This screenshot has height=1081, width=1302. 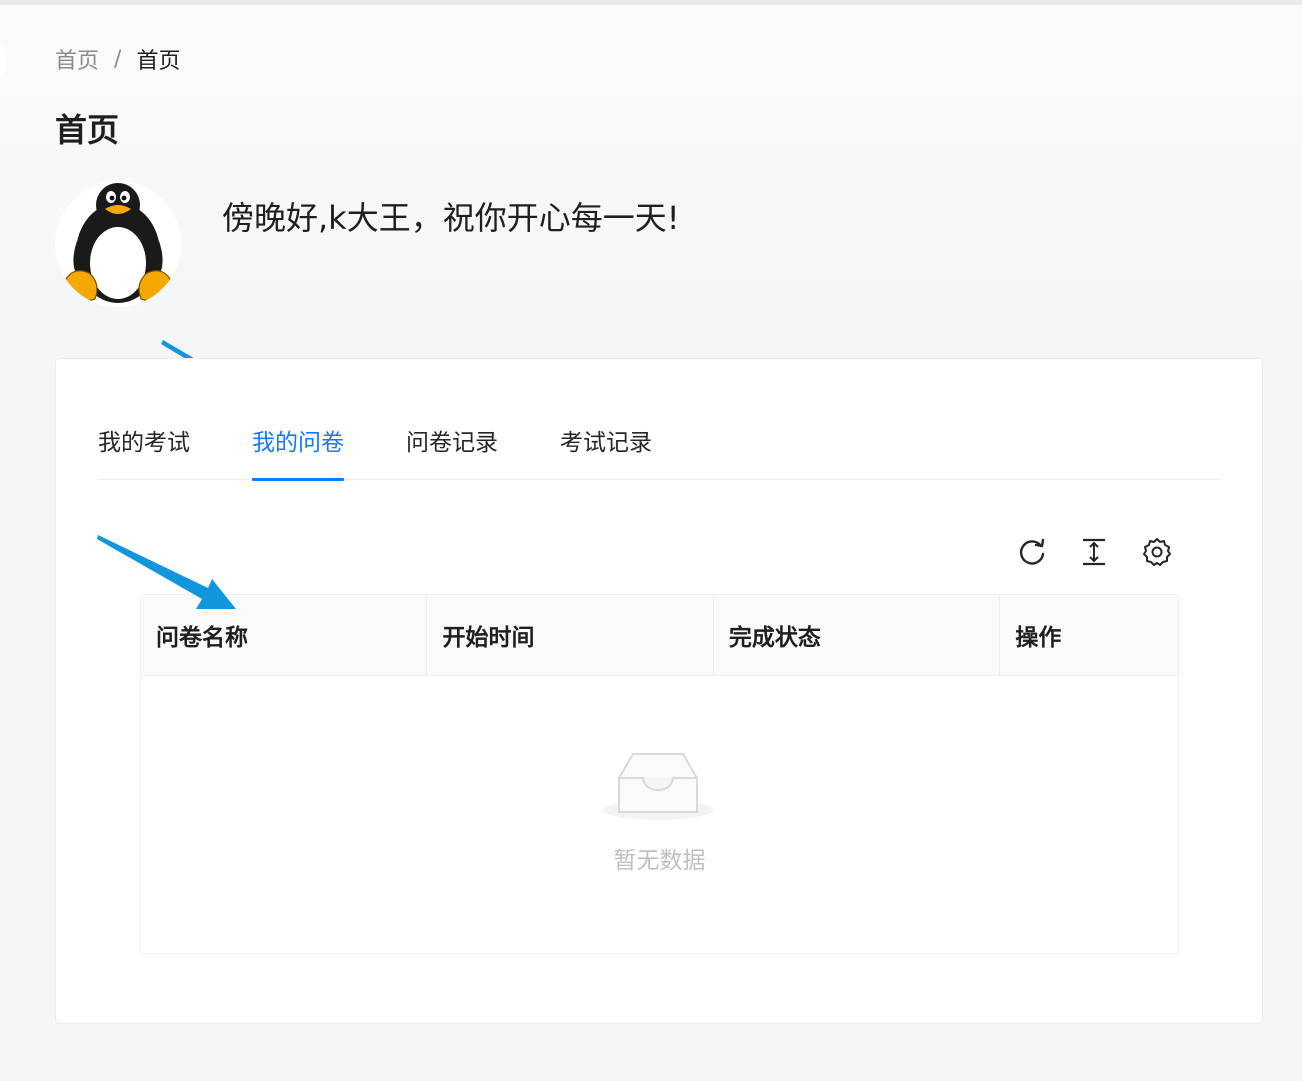 I want to click on setting-icon, so click(x=1157, y=552).